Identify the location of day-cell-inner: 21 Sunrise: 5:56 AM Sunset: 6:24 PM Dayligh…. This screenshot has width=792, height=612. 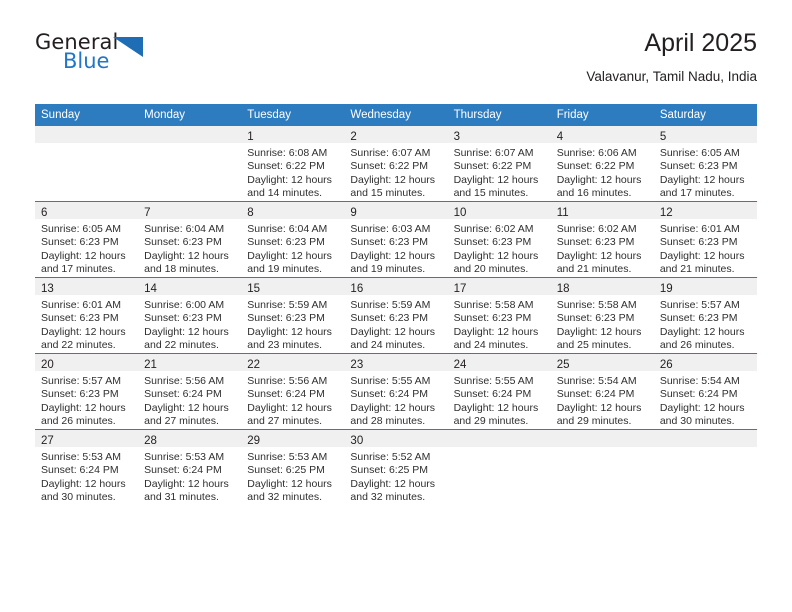
(190, 391).